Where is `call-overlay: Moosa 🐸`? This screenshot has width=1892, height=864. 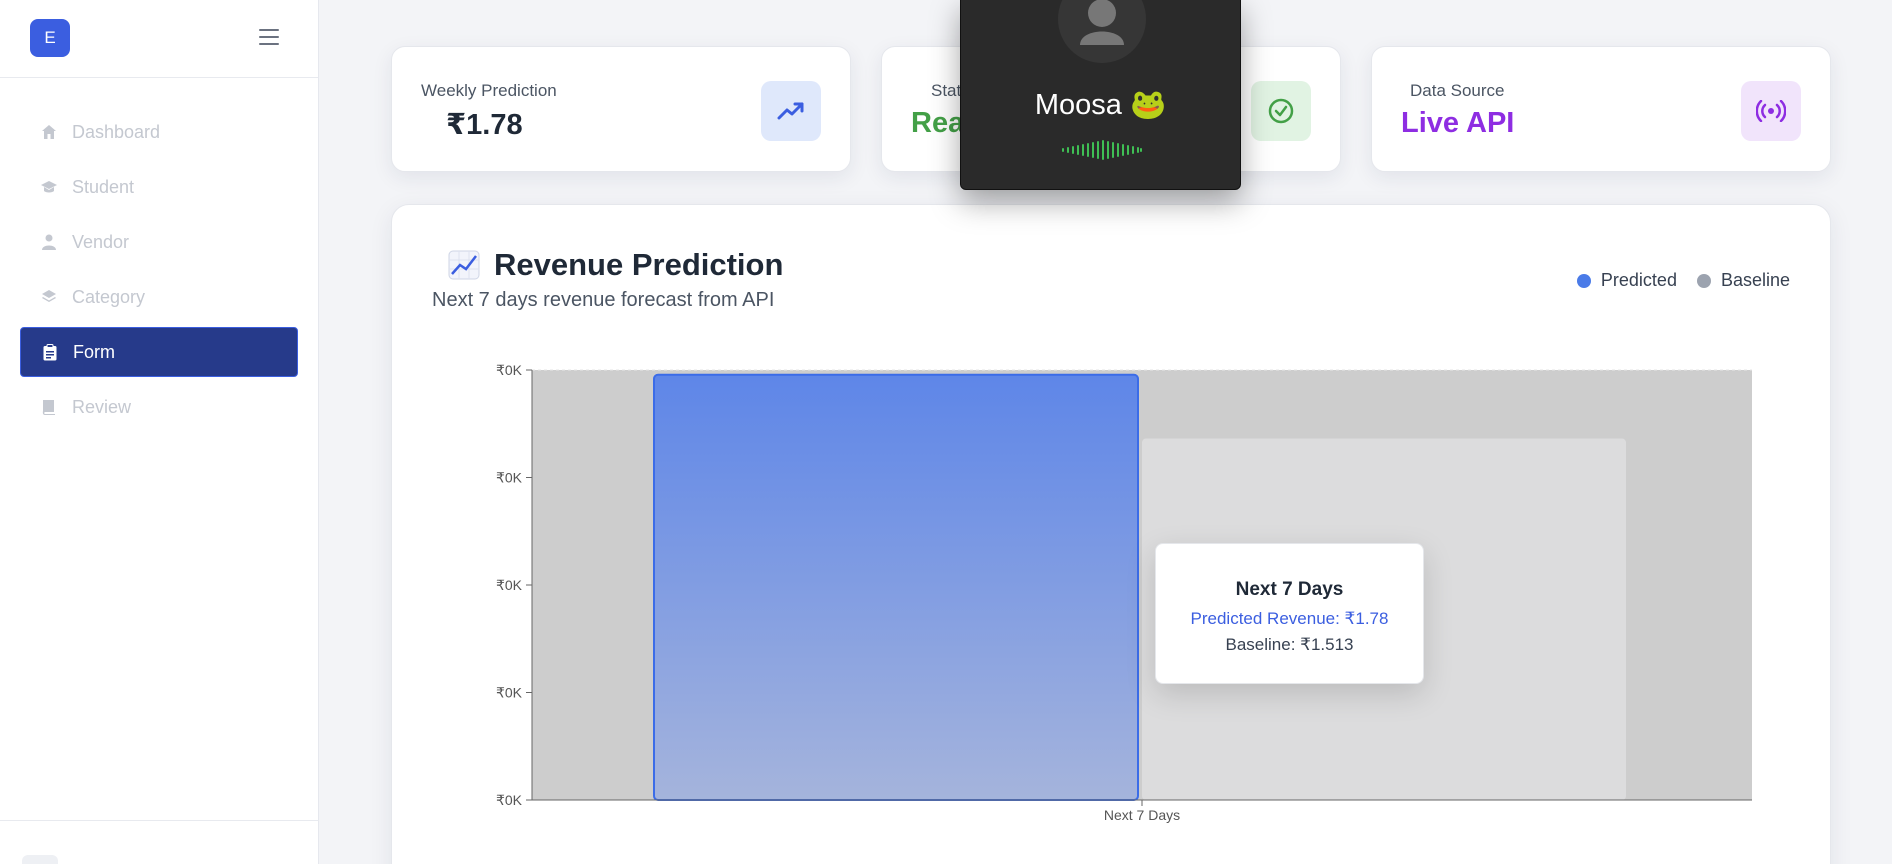 call-overlay: Moosa 🐸 is located at coordinates (1100, 95).